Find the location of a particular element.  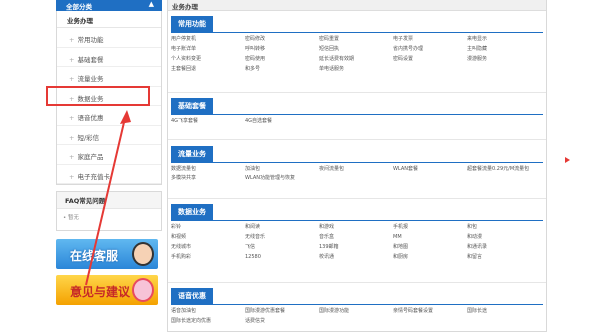

service-link: 和游戏 is located at coordinates (356, 227).